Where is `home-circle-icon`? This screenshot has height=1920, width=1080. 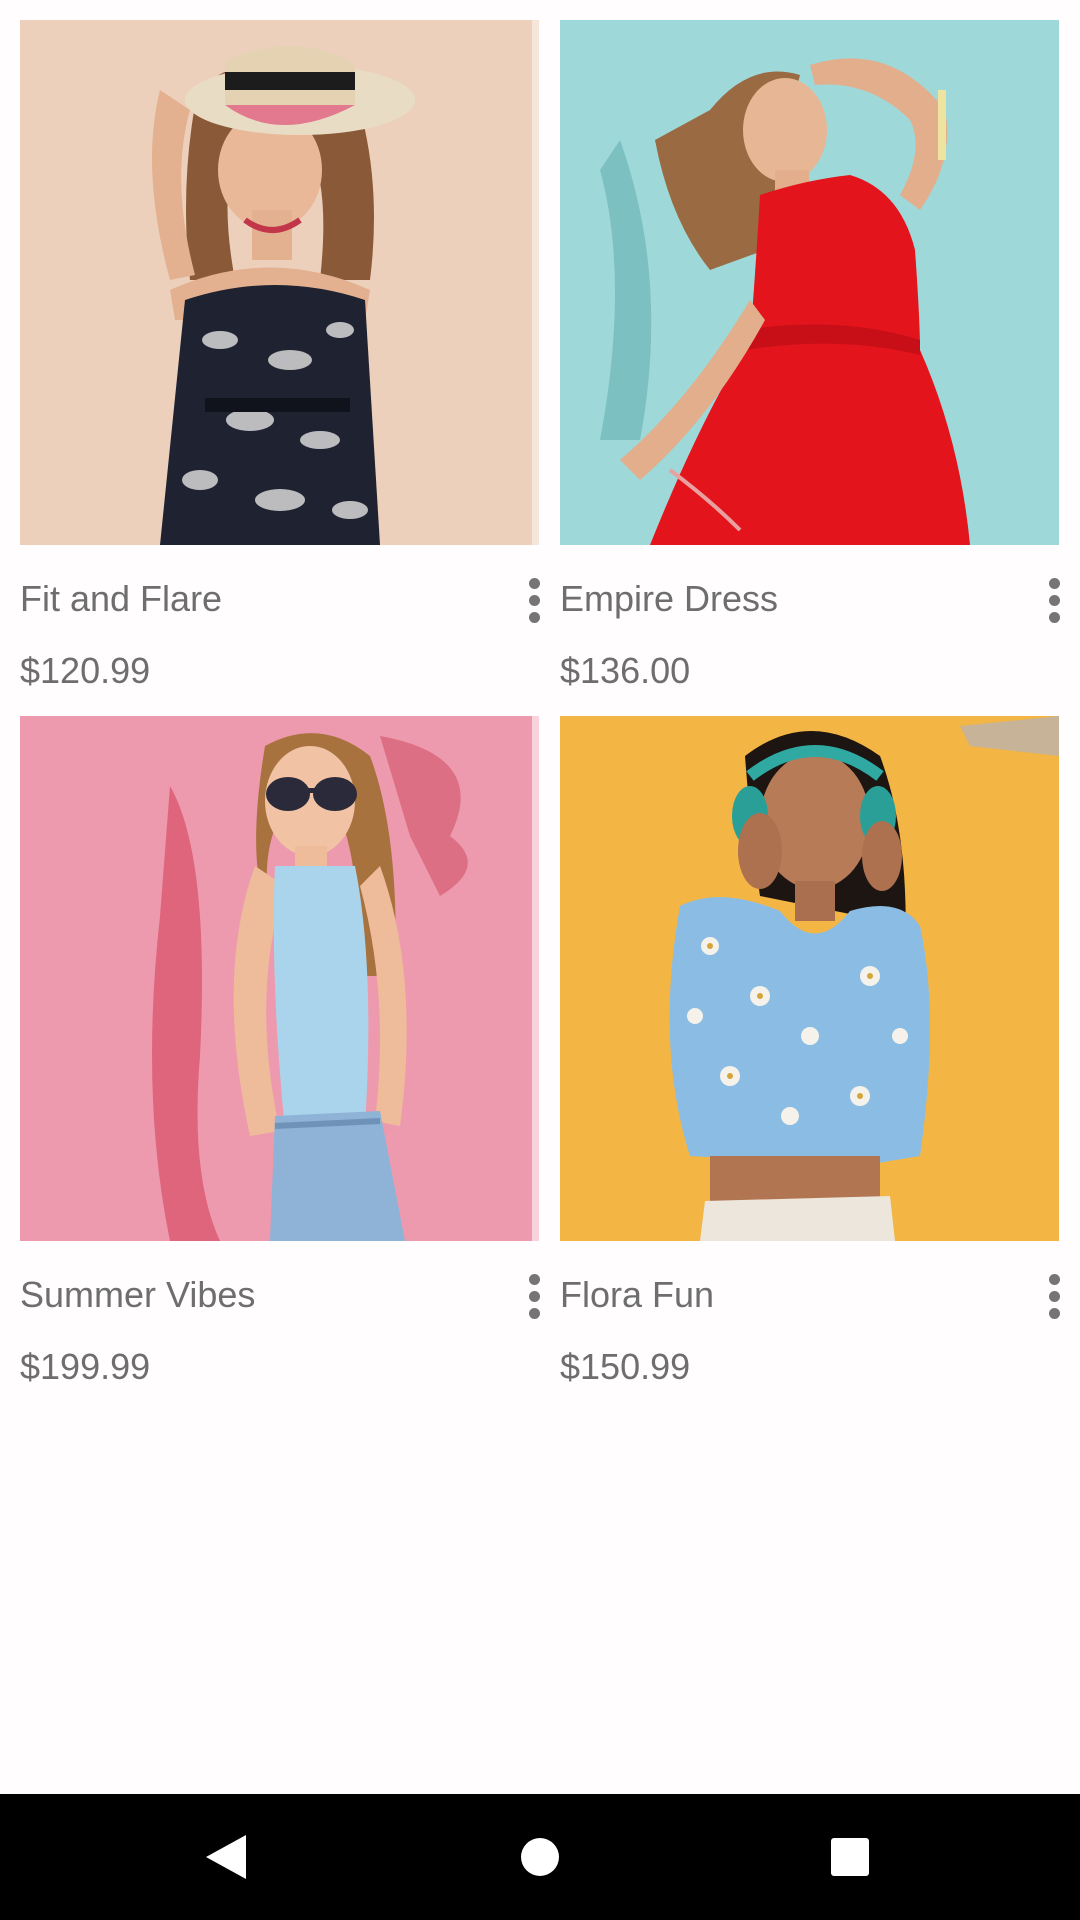 home-circle-icon is located at coordinates (540, 1857).